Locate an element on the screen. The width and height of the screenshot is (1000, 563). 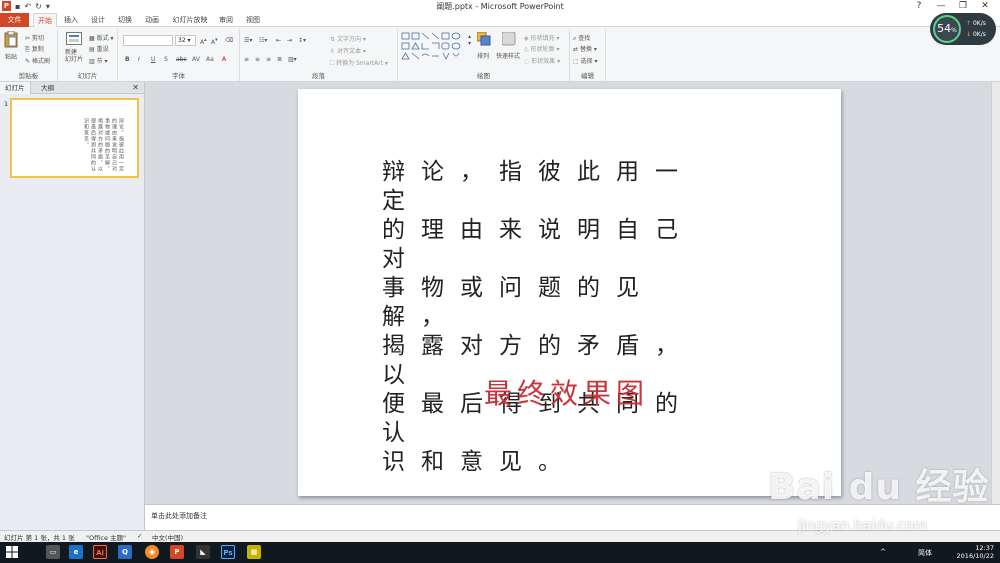
text-direction-button: ⇅ 文字方向 ▾ is located at coordinates (348, 38).